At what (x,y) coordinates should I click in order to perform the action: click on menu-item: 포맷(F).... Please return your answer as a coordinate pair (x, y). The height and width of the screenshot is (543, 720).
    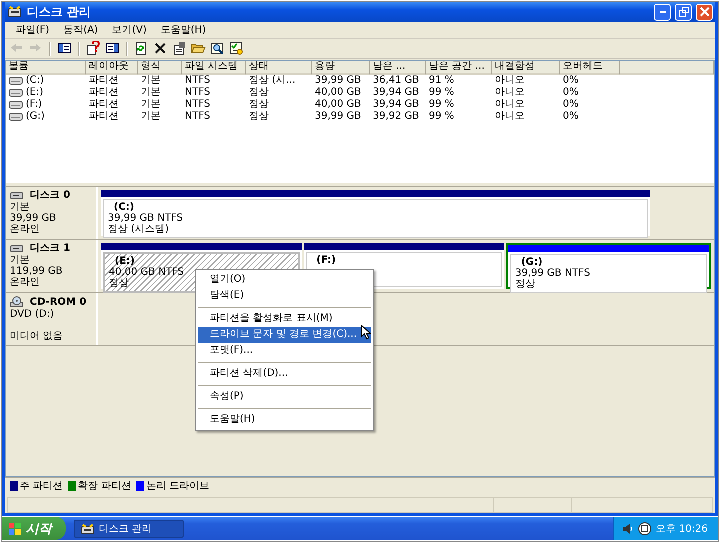
    Looking at the image, I should click on (285, 351).